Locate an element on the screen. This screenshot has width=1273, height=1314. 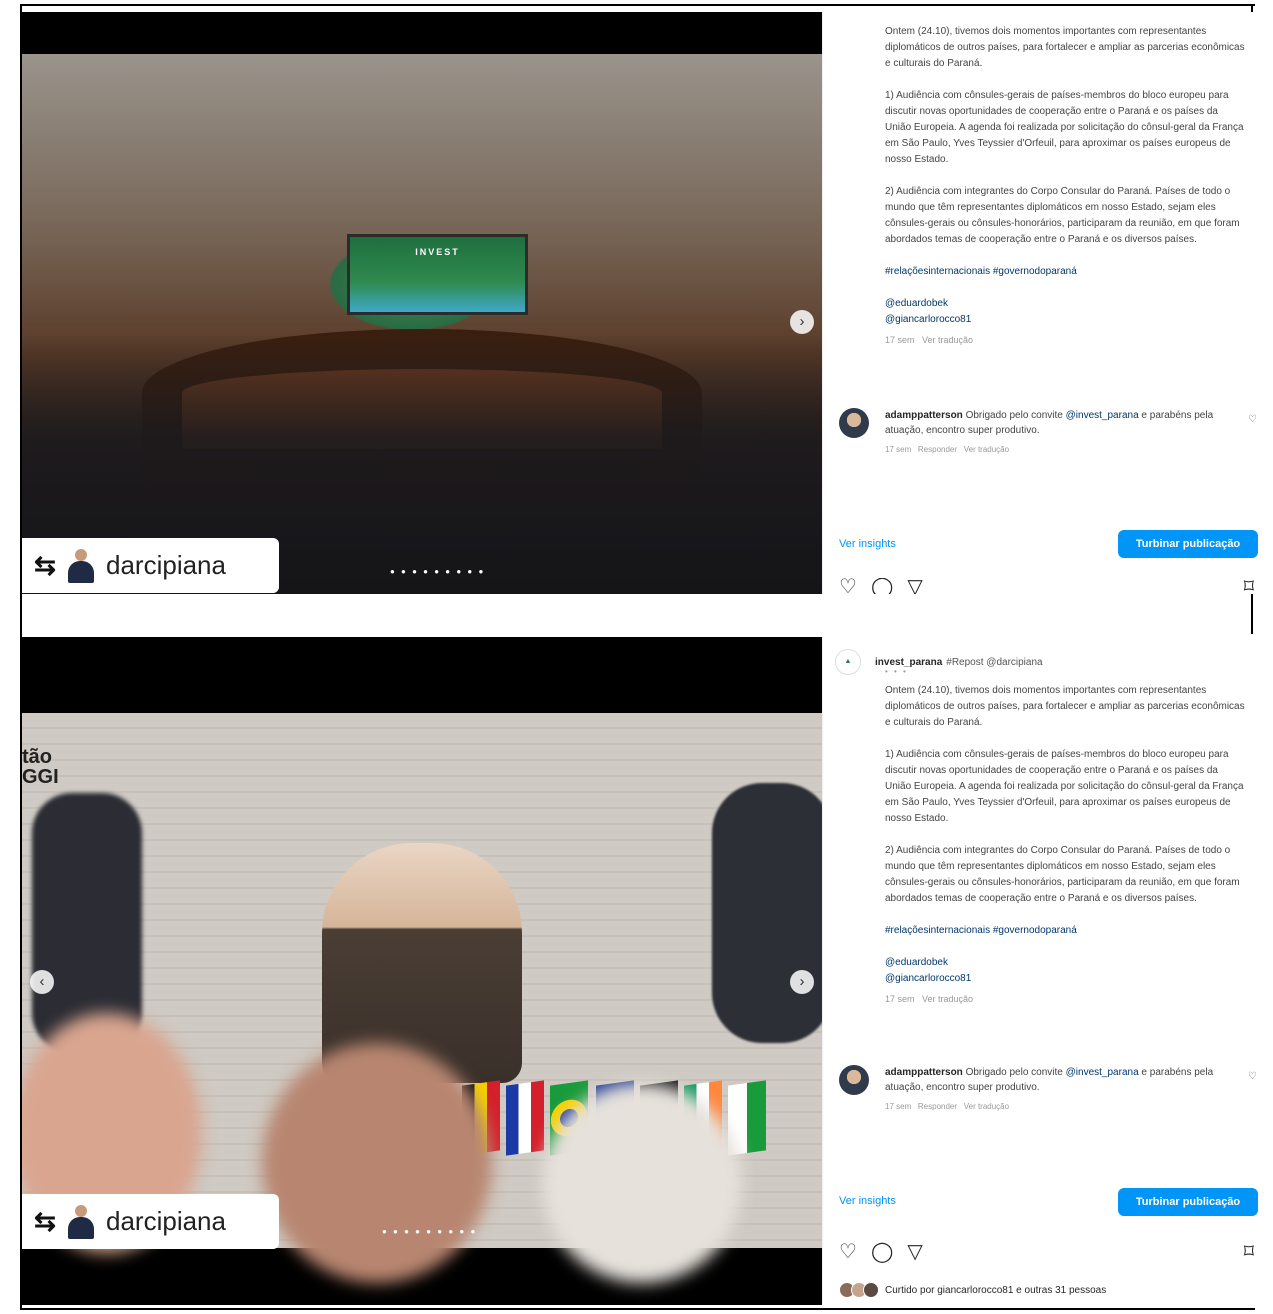
presentation-screen: INVEST is located at coordinates (437, 274).